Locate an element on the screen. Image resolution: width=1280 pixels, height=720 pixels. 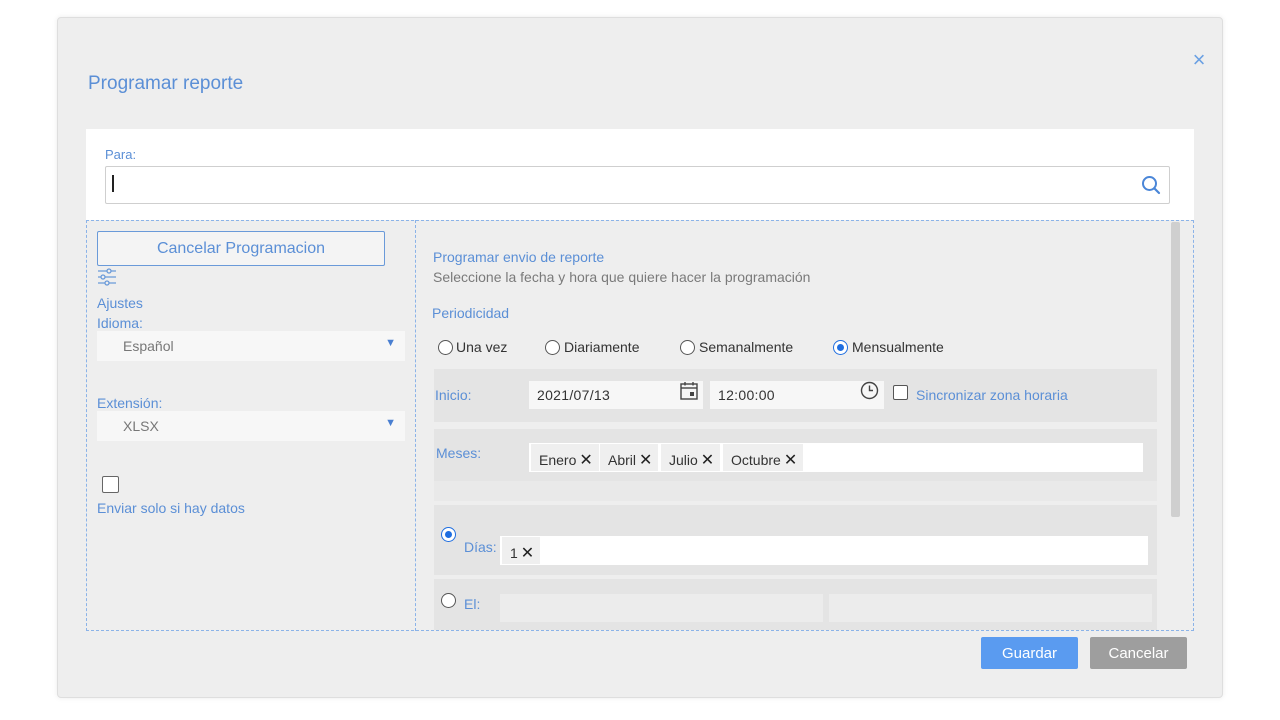
sync-timezone-checkbox is located at coordinates (900, 392).